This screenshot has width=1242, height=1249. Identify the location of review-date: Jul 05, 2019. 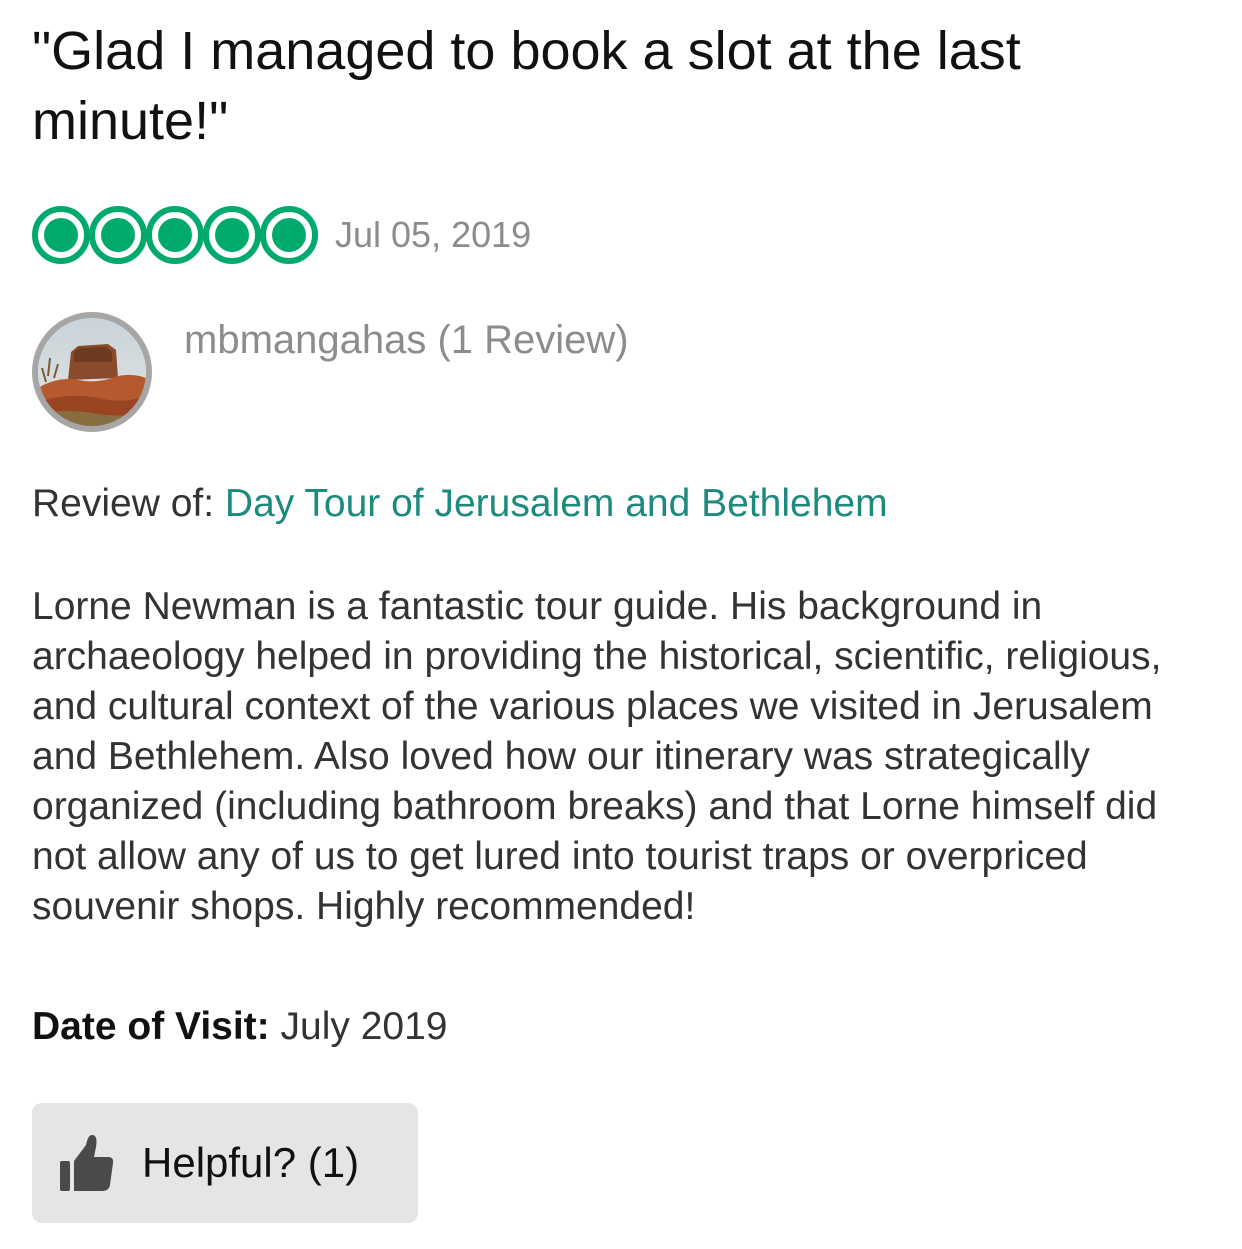
(433, 234).